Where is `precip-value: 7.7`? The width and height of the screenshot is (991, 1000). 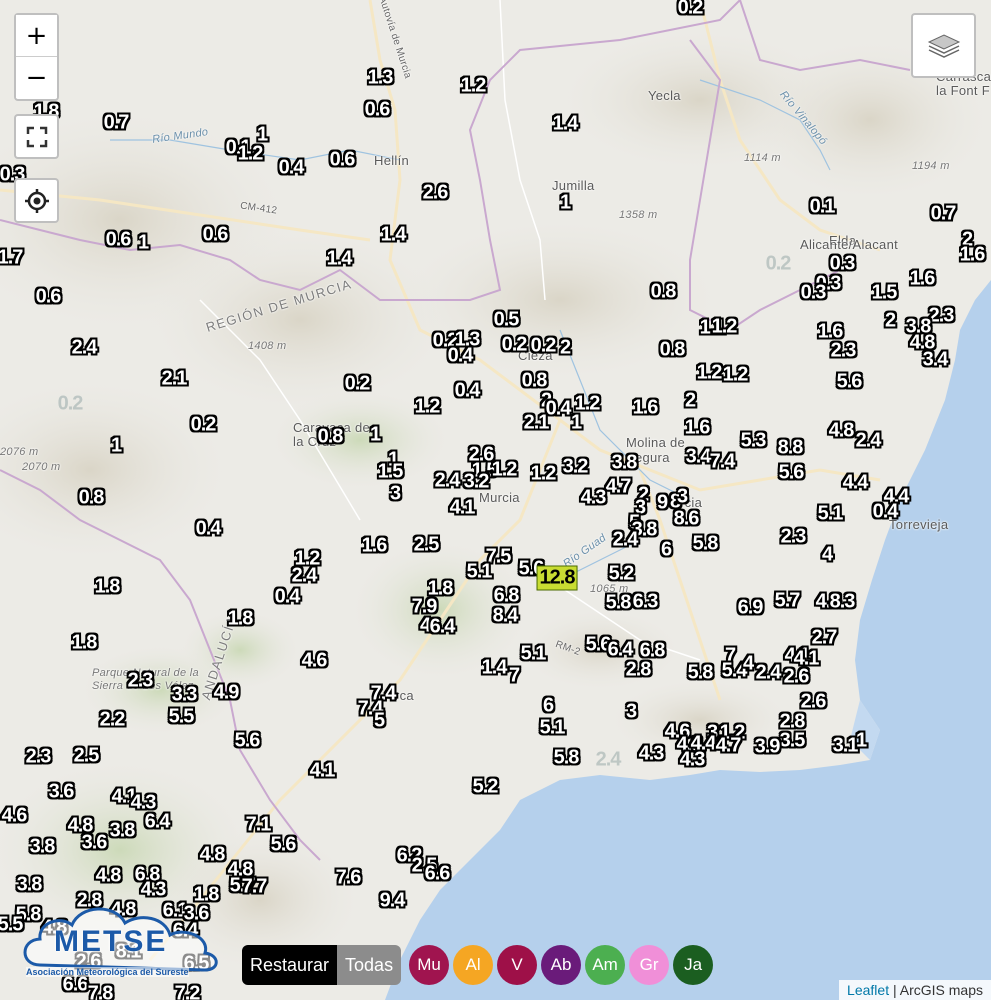
precip-value: 7.7 is located at coordinates (255, 887).